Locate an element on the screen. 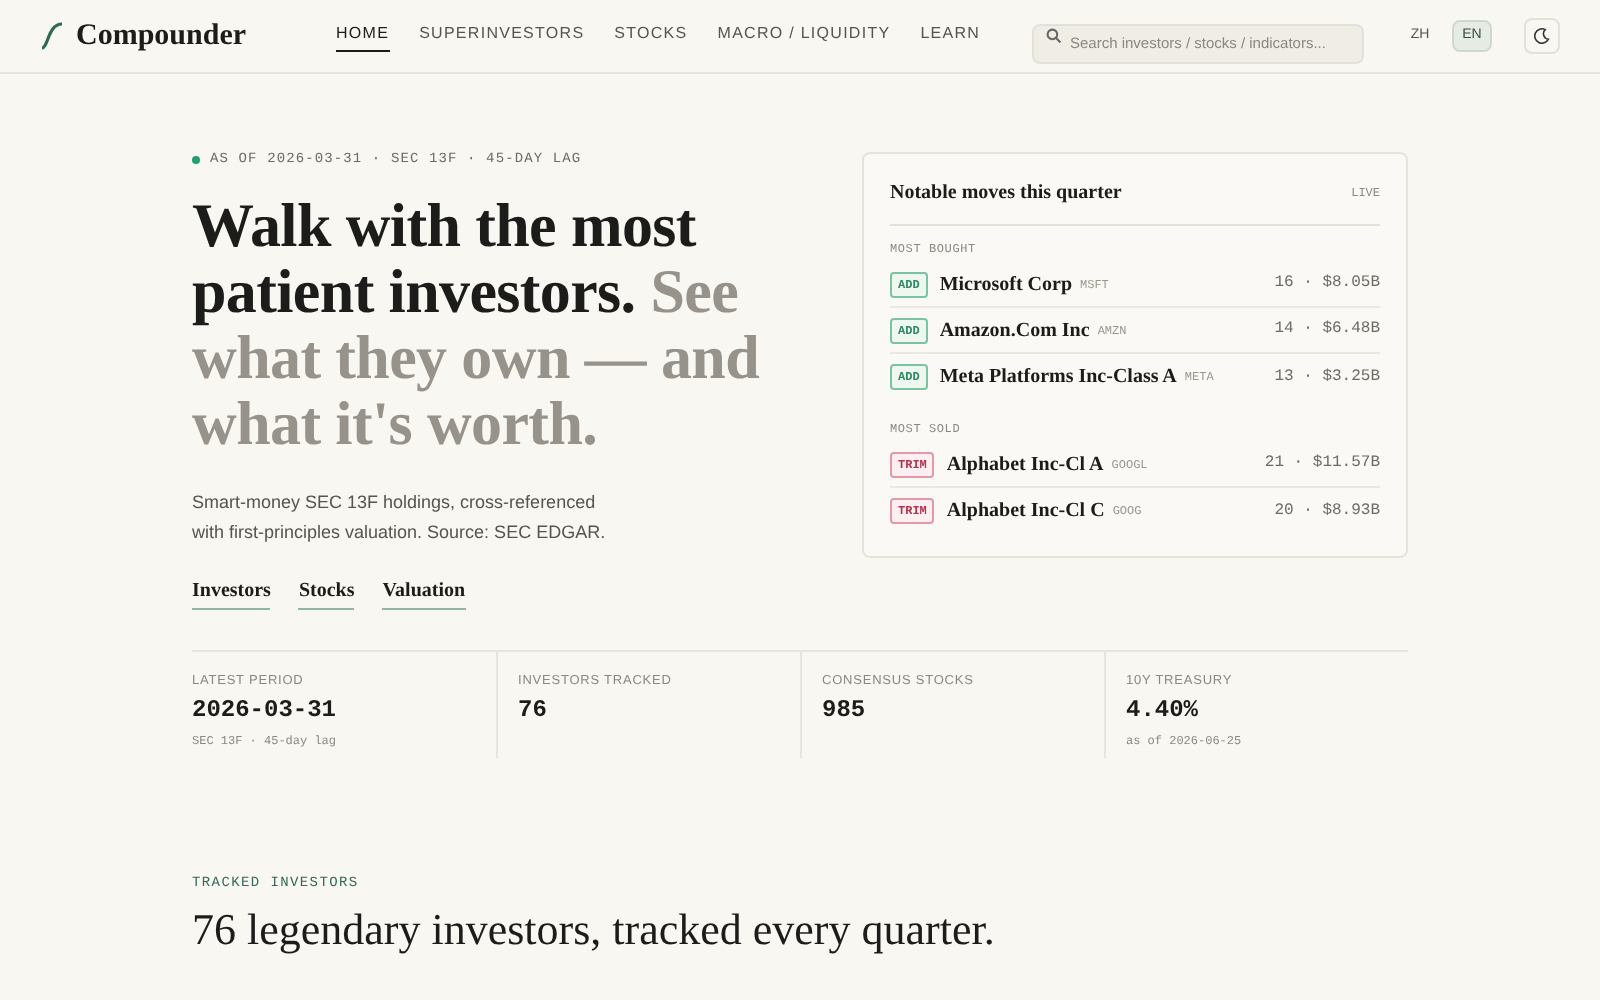 Image resolution: width=1600 pixels, height=1000 pixels. company-name: Microsoft Corp is located at coordinates (1005, 284).